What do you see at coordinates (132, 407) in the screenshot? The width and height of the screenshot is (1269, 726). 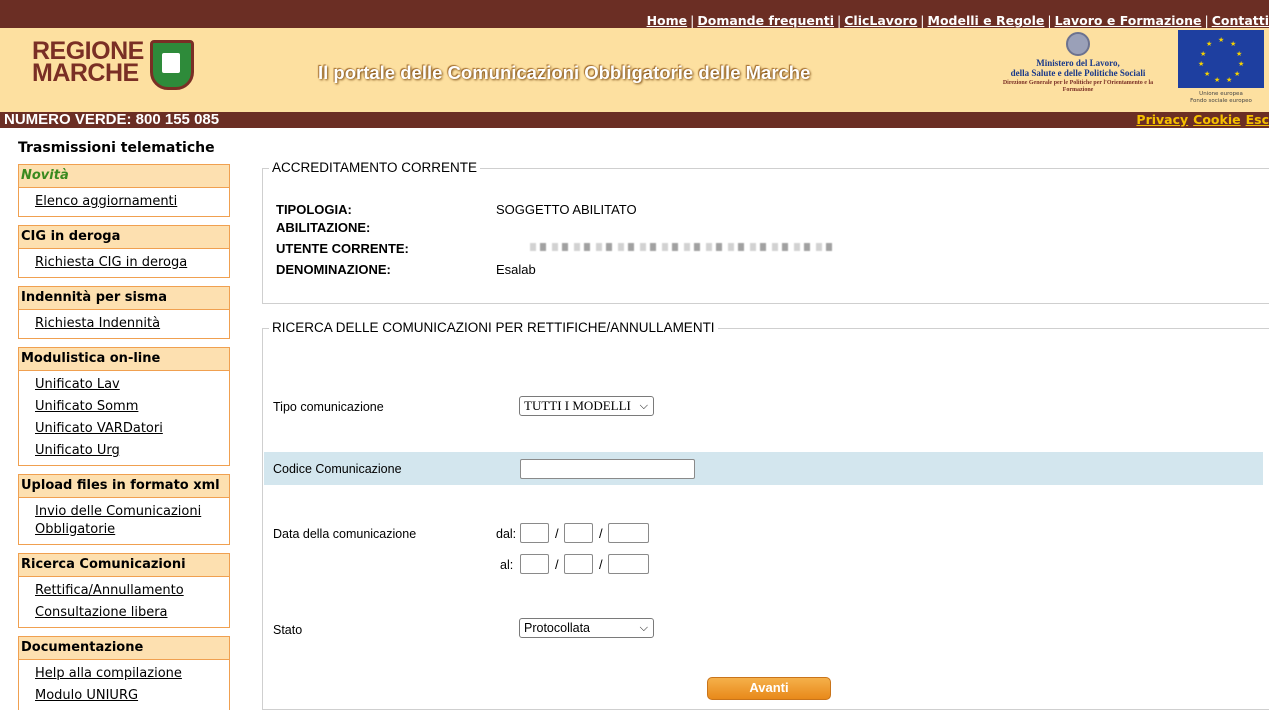 I see `sidebar-item-unificato-somm: Unificato Somm` at bounding box center [132, 407].